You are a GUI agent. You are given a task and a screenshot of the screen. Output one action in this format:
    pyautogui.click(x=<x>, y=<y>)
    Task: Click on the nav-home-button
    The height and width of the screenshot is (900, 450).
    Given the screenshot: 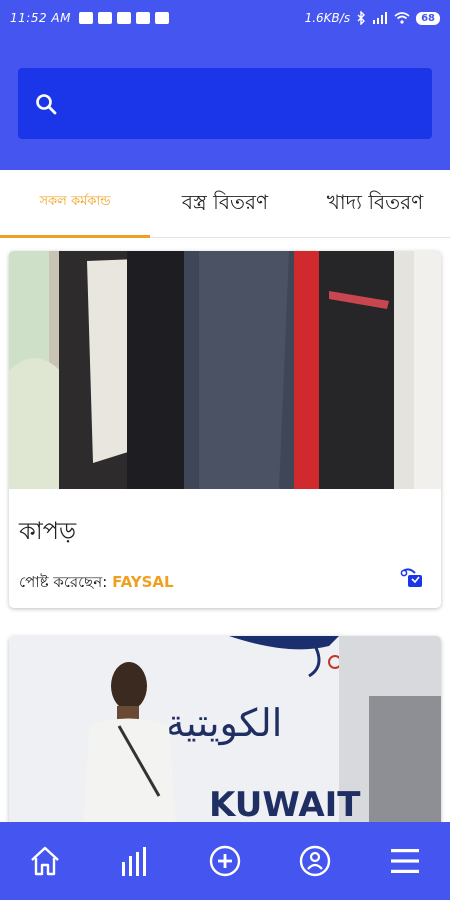 What is the action you would take?
    pyautogui.click(x=45, y=861)
    